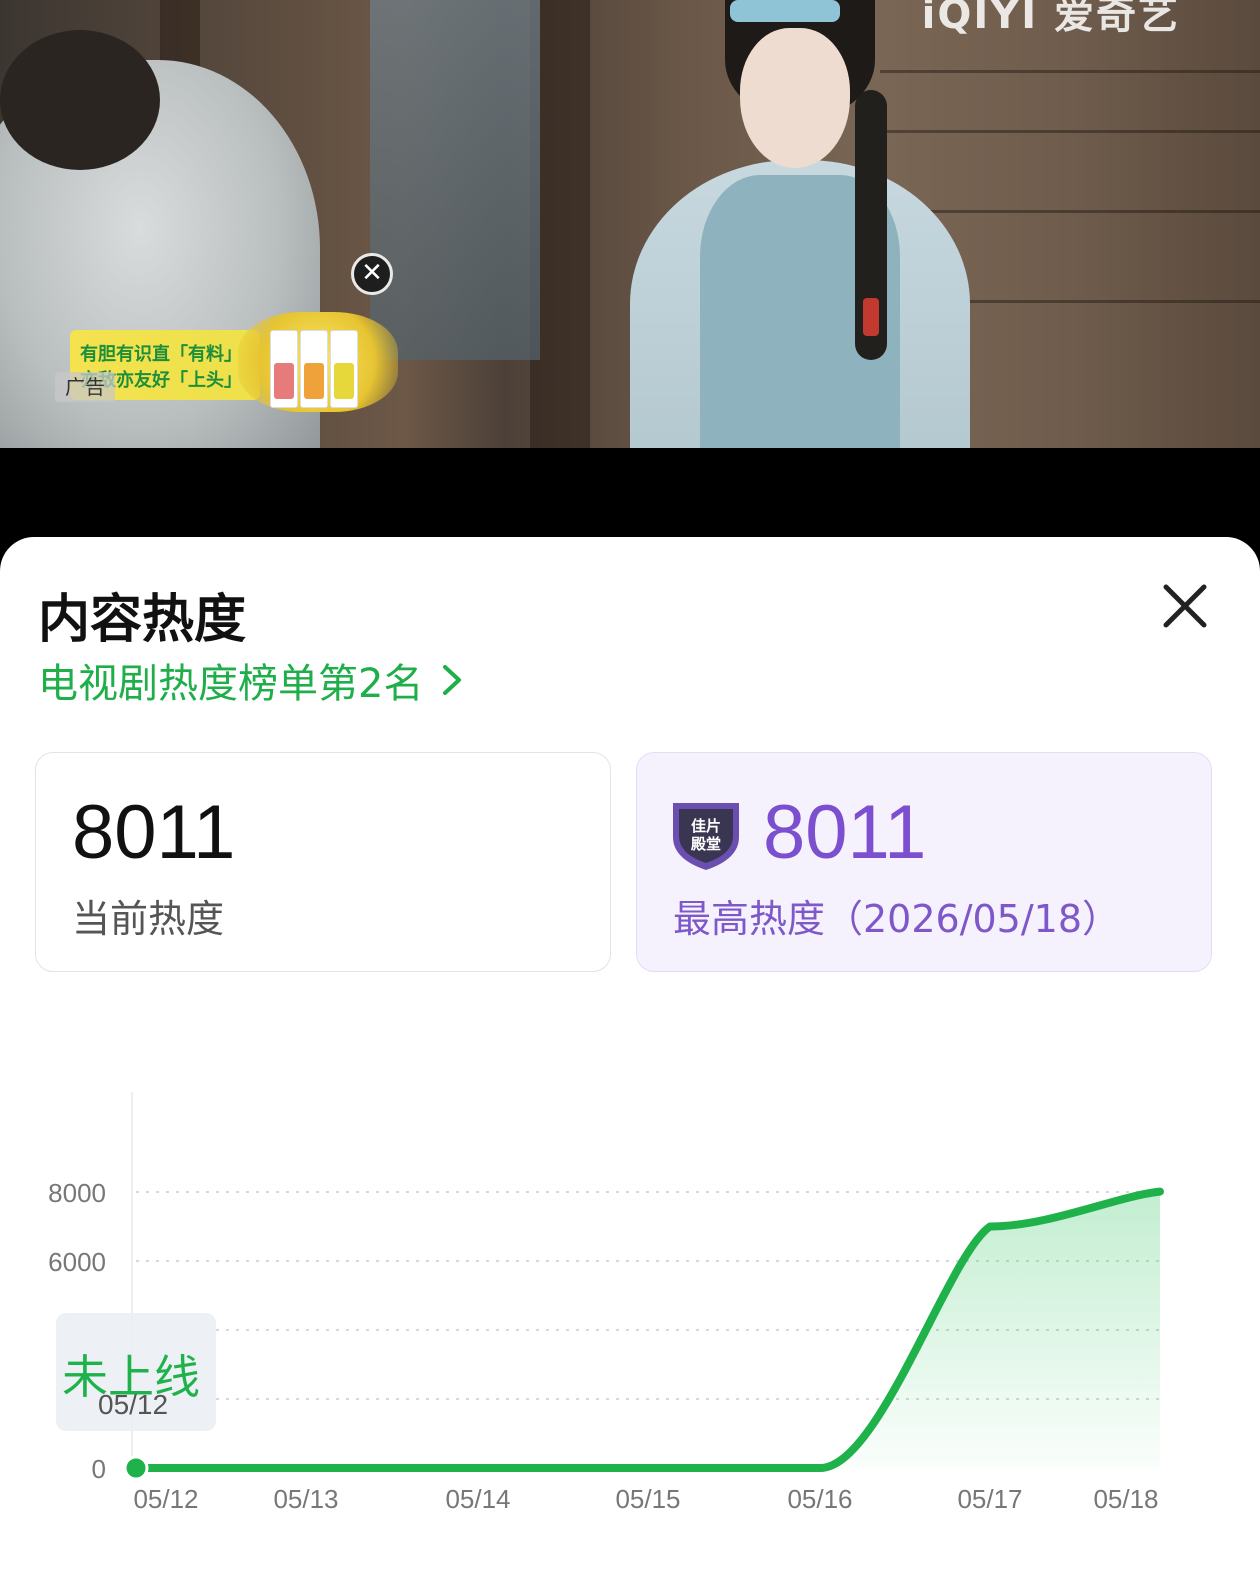 This screenshot has height=1581, width=1260. I want to click on man-head, so click(80, 100).